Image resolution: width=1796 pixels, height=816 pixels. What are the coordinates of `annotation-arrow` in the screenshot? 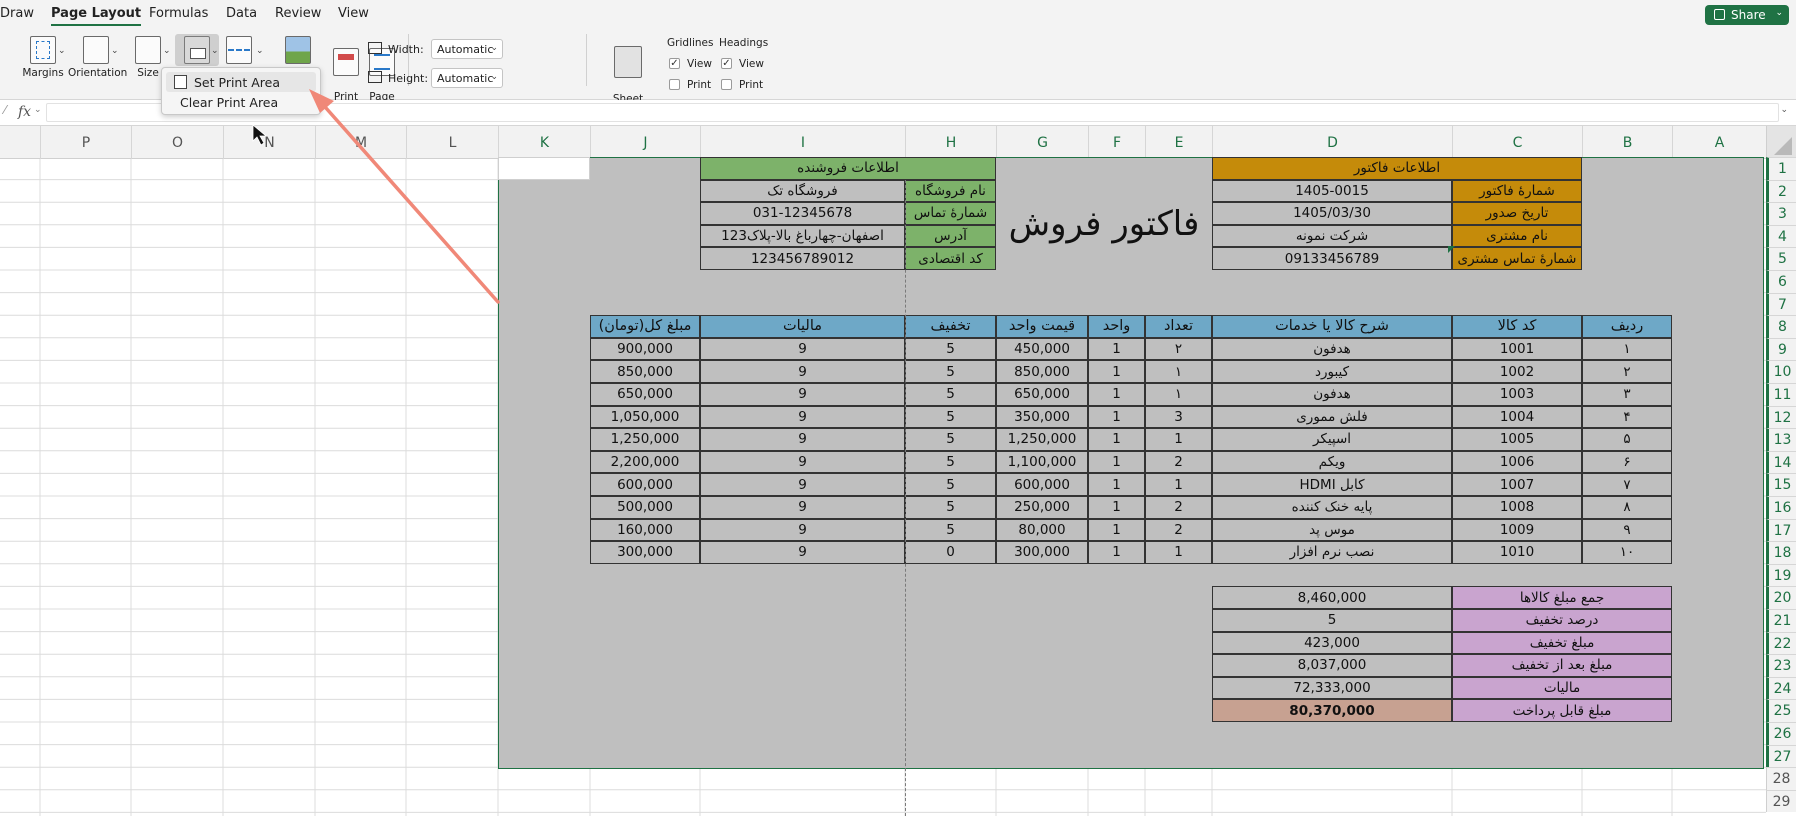 It's located at (376, 196).